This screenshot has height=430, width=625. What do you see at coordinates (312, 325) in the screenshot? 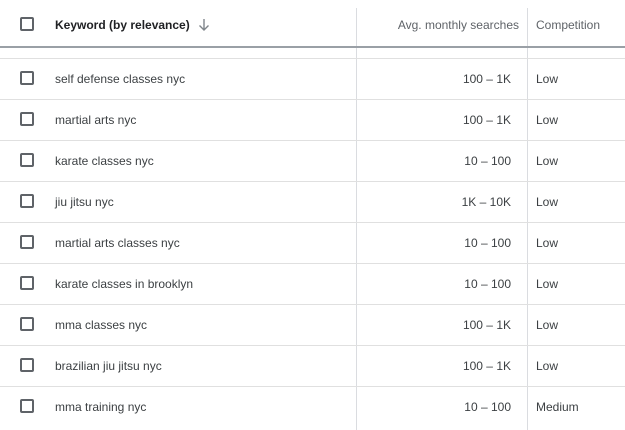
I see `table-row: mma classes nyc 100 – 1K Low` at bounding box center [312, 325].